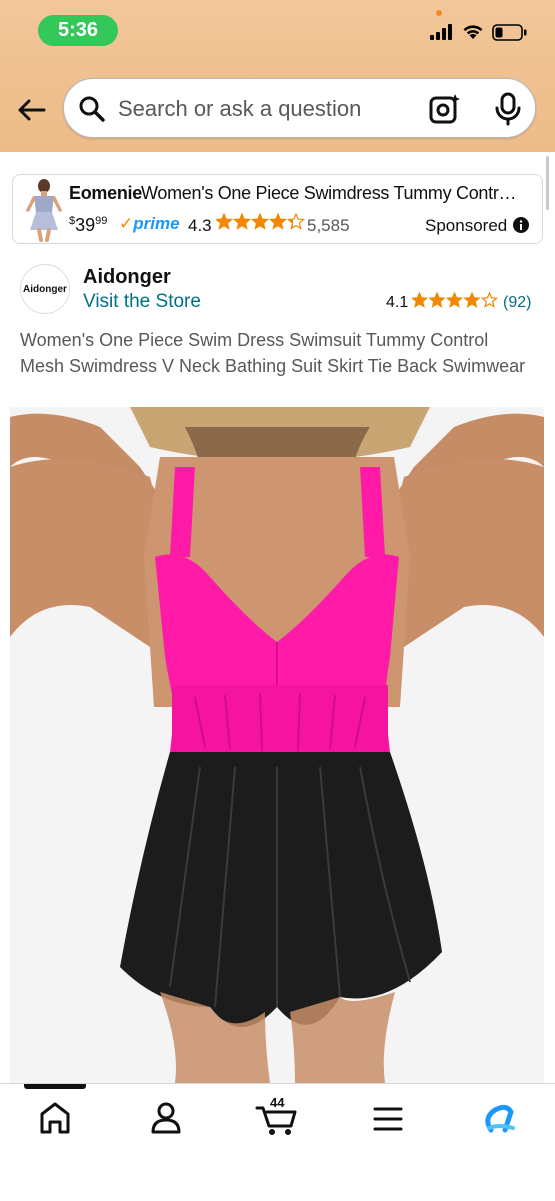 This screenshot has width=555, height=1201. I want to click on privacy-indicator, so click(439, 13).